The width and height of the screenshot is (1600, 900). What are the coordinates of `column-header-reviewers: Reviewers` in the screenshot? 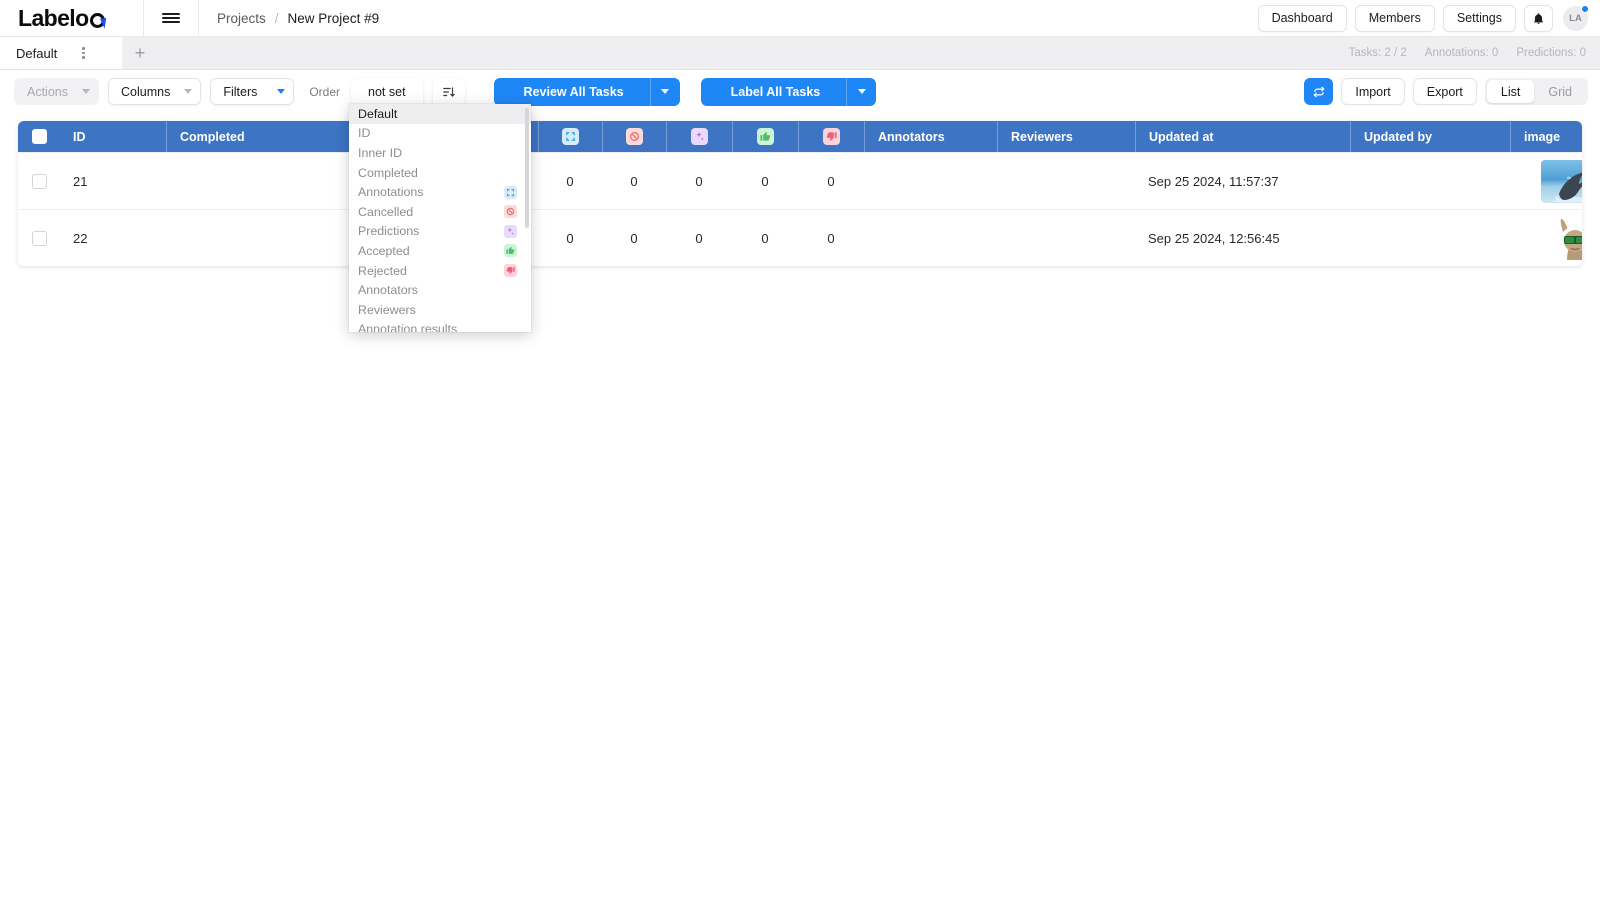 It's located at (1066, 136).